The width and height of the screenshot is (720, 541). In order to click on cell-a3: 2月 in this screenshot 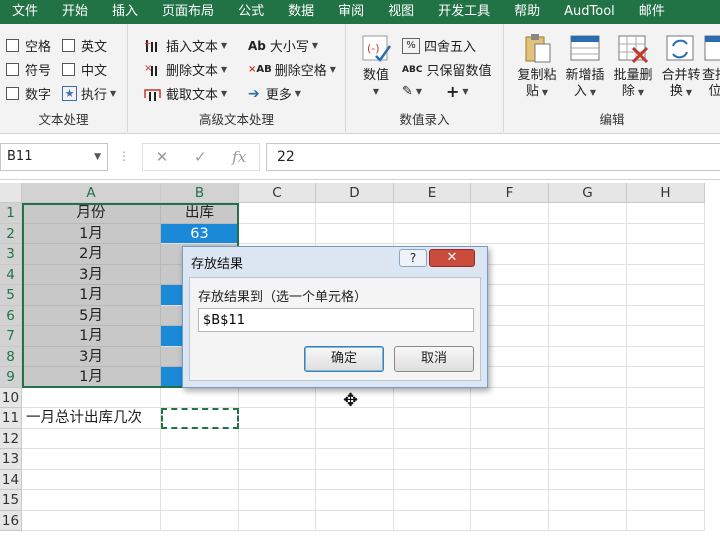, I will do `click(91, 254)`.